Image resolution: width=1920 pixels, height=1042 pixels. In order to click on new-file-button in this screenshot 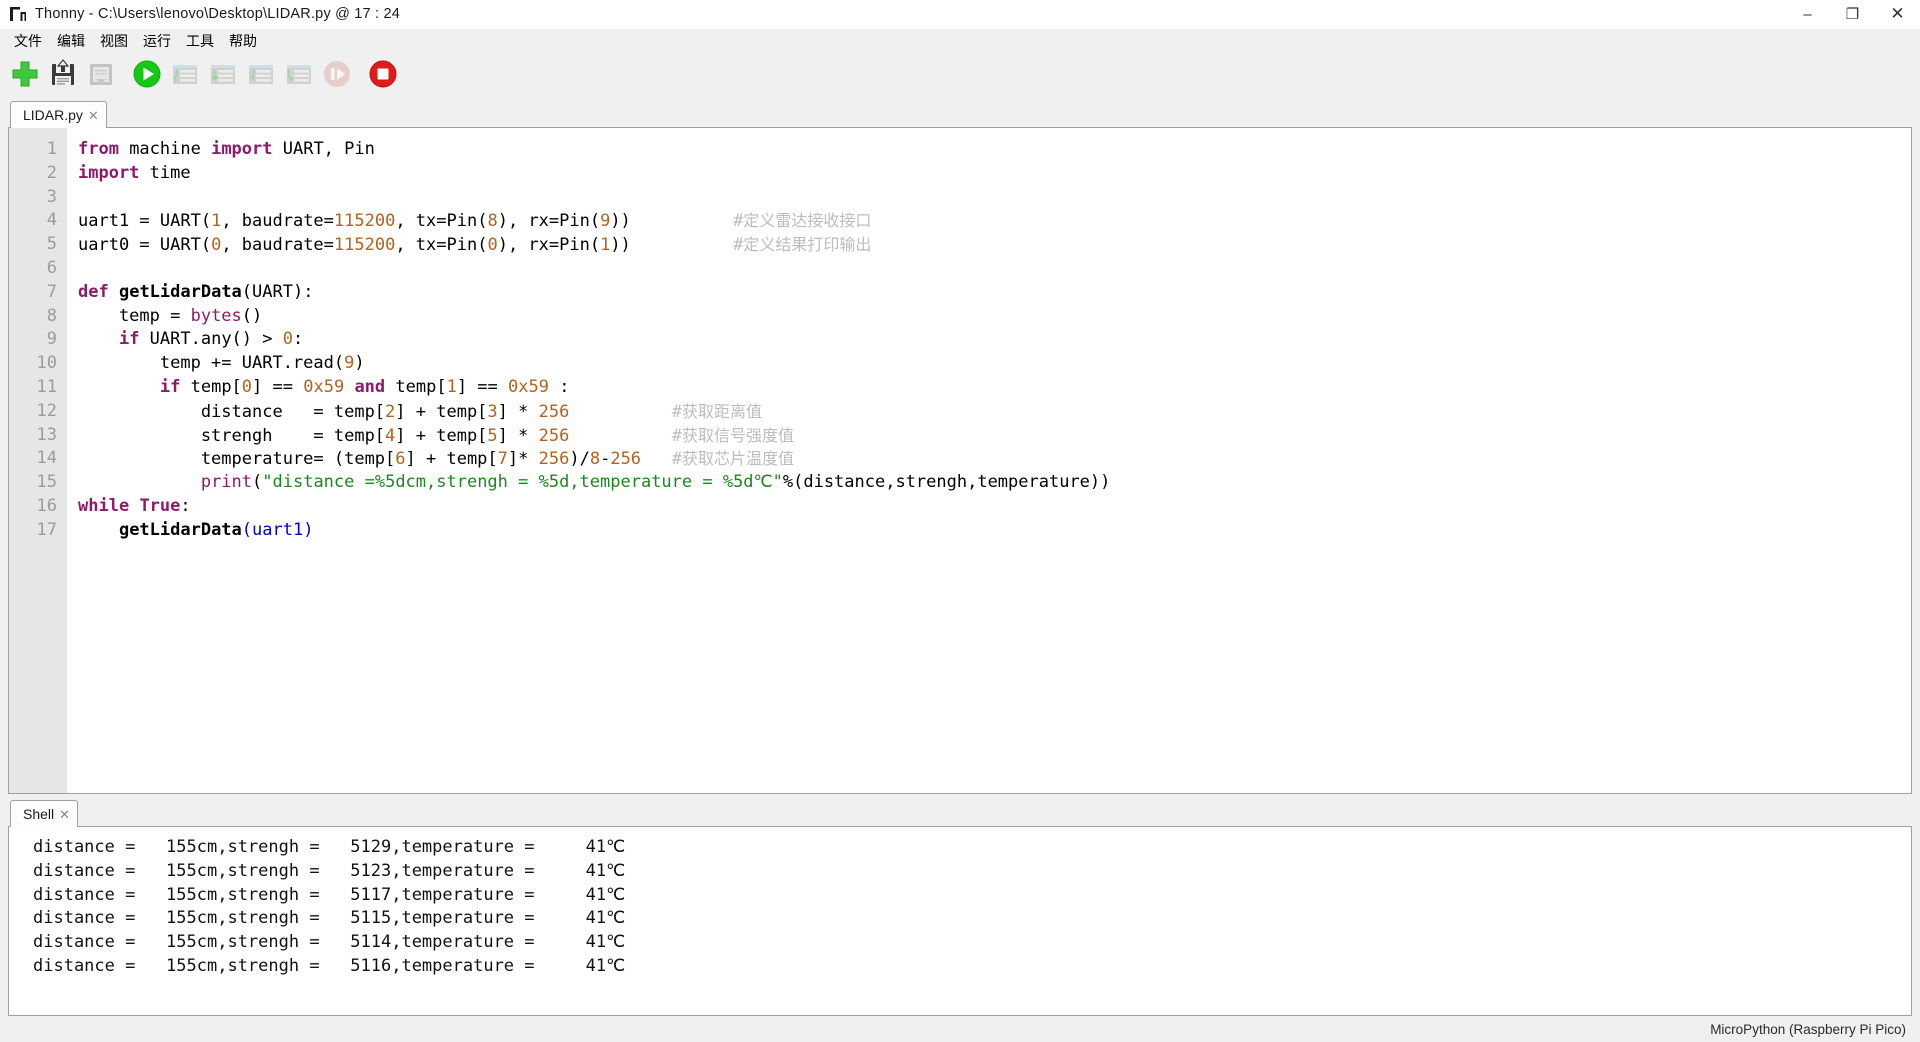, I will do `click(25, 77)`.